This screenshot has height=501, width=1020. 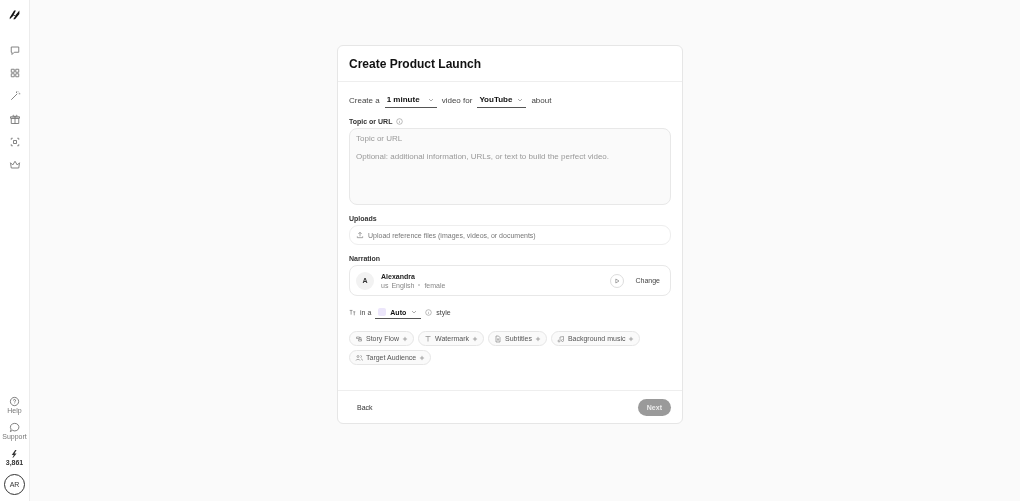 I want to click on help-icon, so click(x=14, y=401).